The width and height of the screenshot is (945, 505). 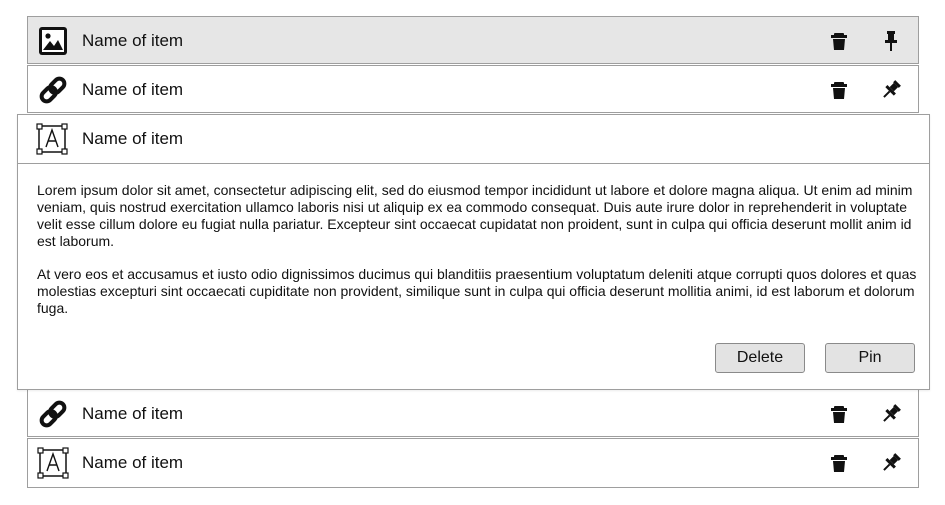 I want to click on pin-button: Pin, so click(x=870, y=358).